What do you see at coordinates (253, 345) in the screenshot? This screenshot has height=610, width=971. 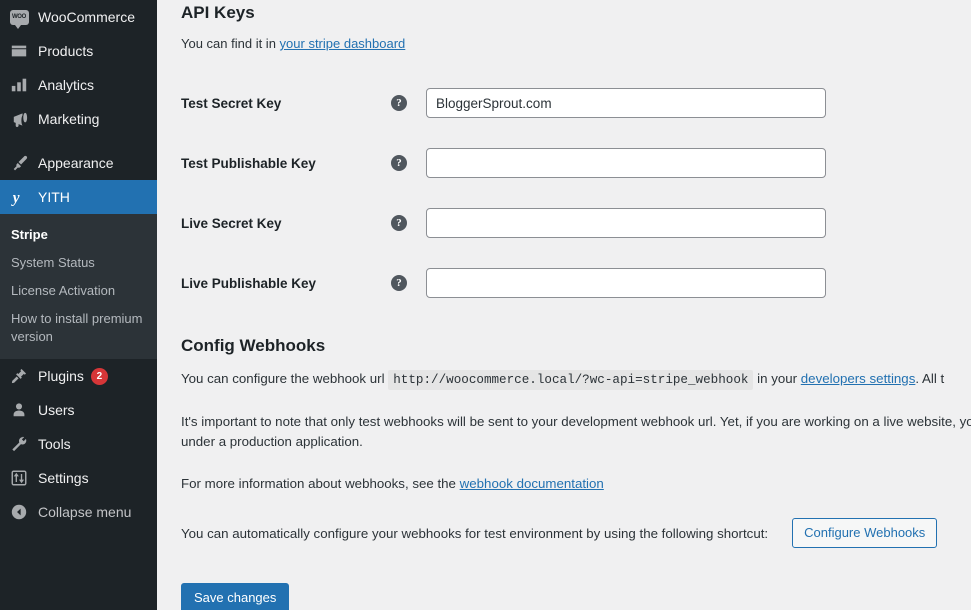 I see `config-webhooks-title: Config Webhooks` at bounding box center [253, 345].